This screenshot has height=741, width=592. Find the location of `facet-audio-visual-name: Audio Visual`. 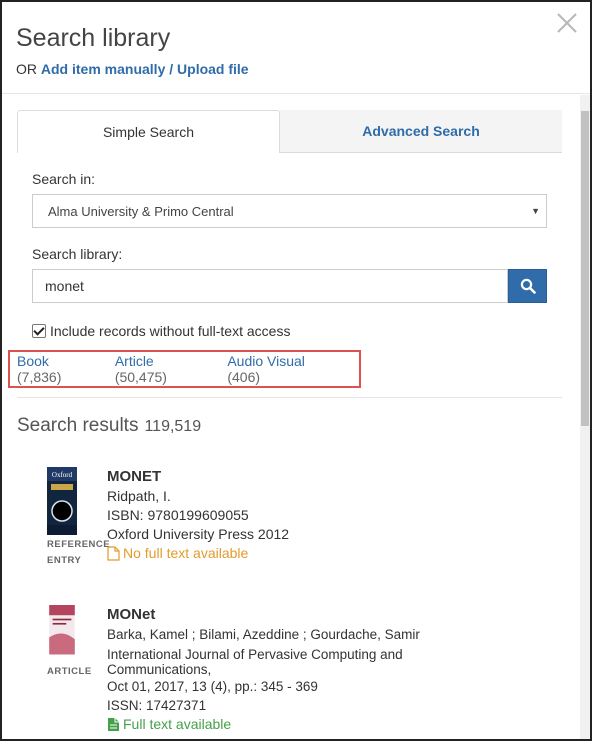

facet-audio-visual-name: Audio Visual is located at coordinates (266, 361).